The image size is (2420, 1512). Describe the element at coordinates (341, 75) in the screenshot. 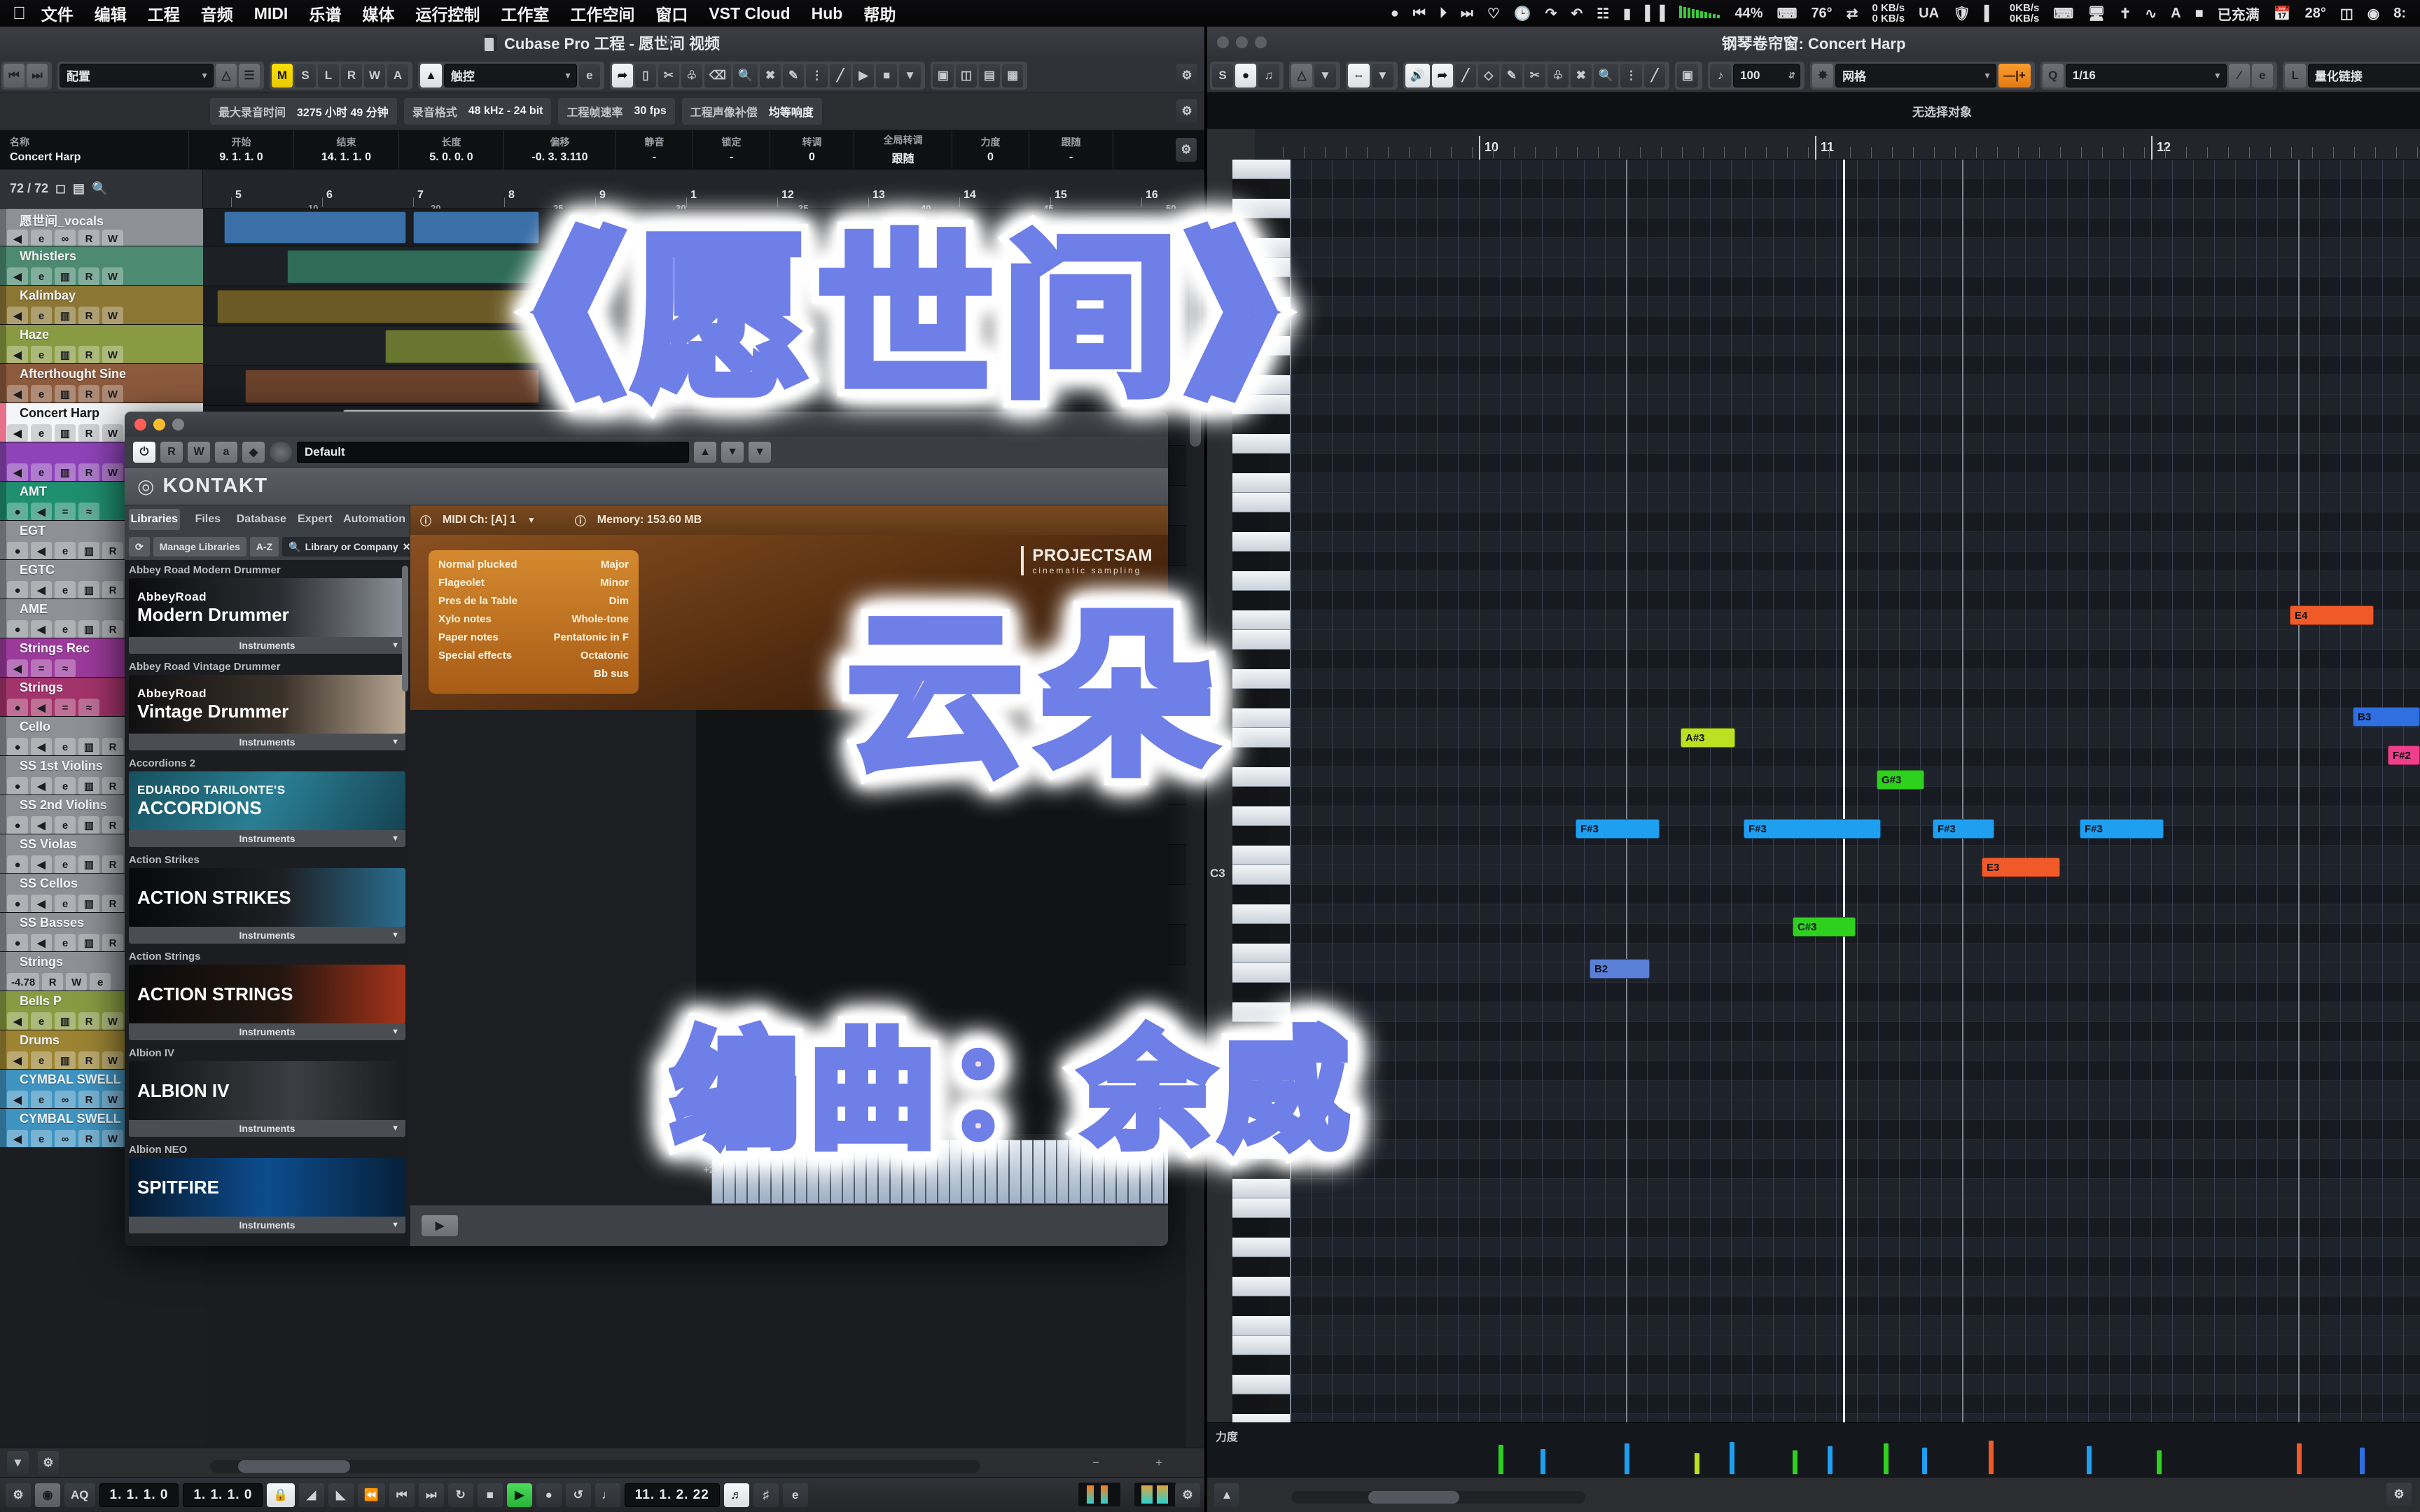

I see `state-buttons-group: M S L R W A` at that location.